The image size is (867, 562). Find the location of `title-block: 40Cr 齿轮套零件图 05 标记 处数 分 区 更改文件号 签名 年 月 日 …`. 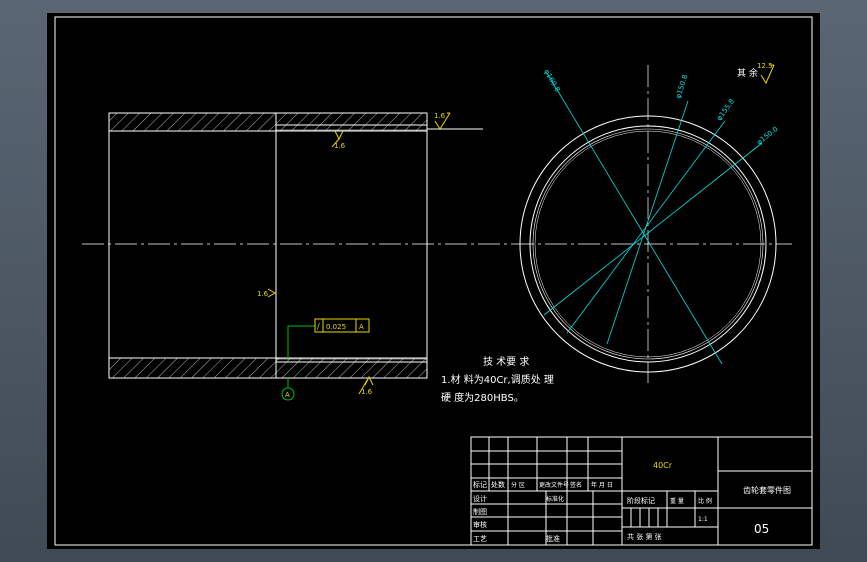

title-block: 40Cr 齿轮套零件图 05 标记 处数 分 区 更改文件号 签名 年 月 日 … is located at coordinates (641, 491).